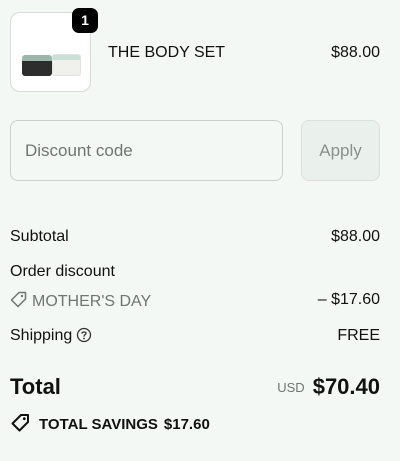 The height and width of the screenshot is (461, 400). I want to click on product-price: $88.00, so click(355, 52).